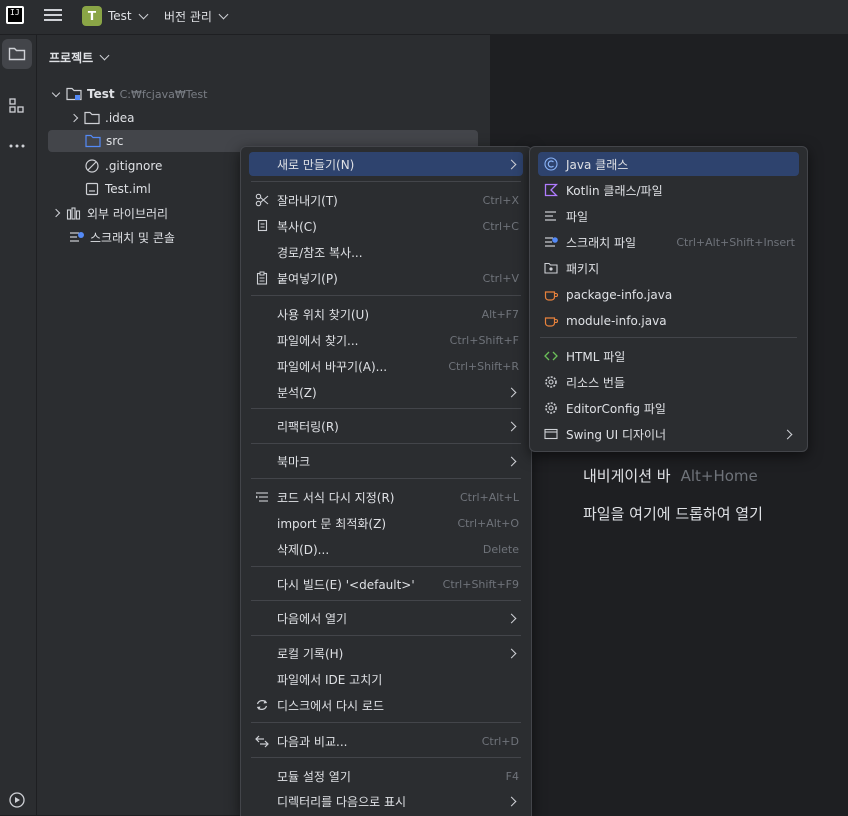 This screenshot has height=816, width=848. What do you see at coordinates (120, 118) in the screenshot?
I see `tree-label: .idea` at bounding box center [120, 118].